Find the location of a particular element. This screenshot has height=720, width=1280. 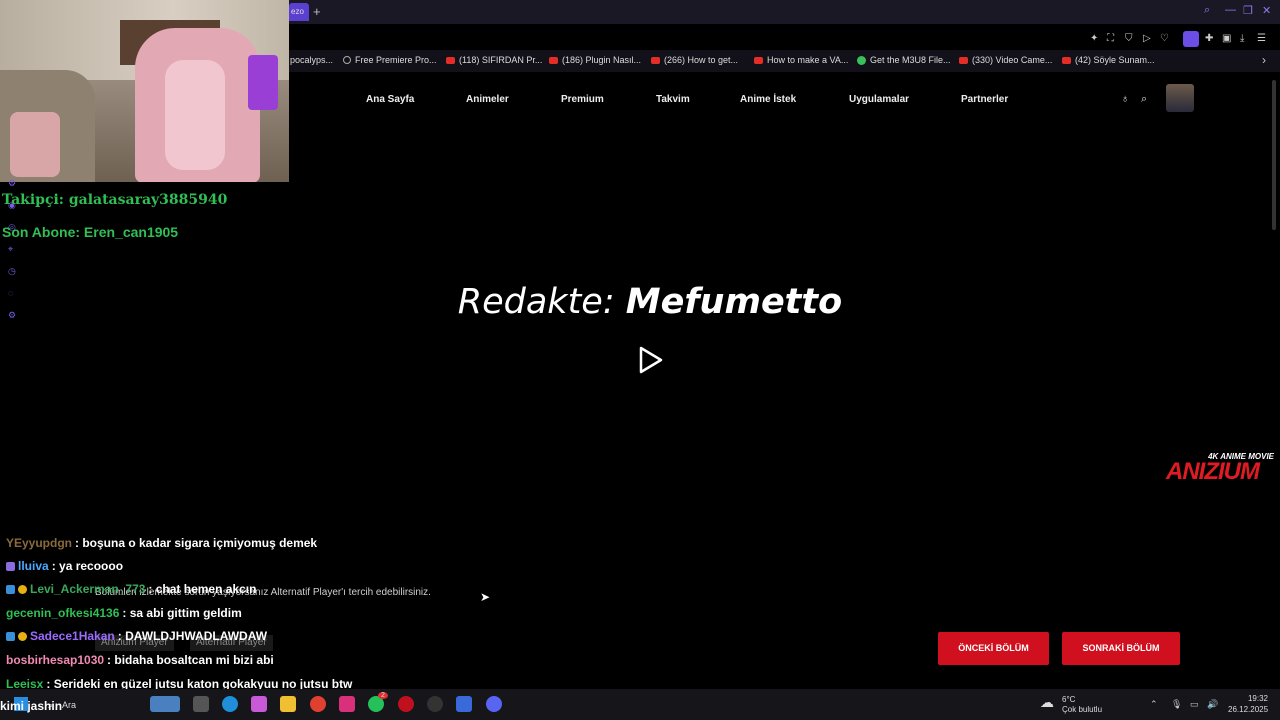

extension-active-icon is located at coordinates (1191, 39).